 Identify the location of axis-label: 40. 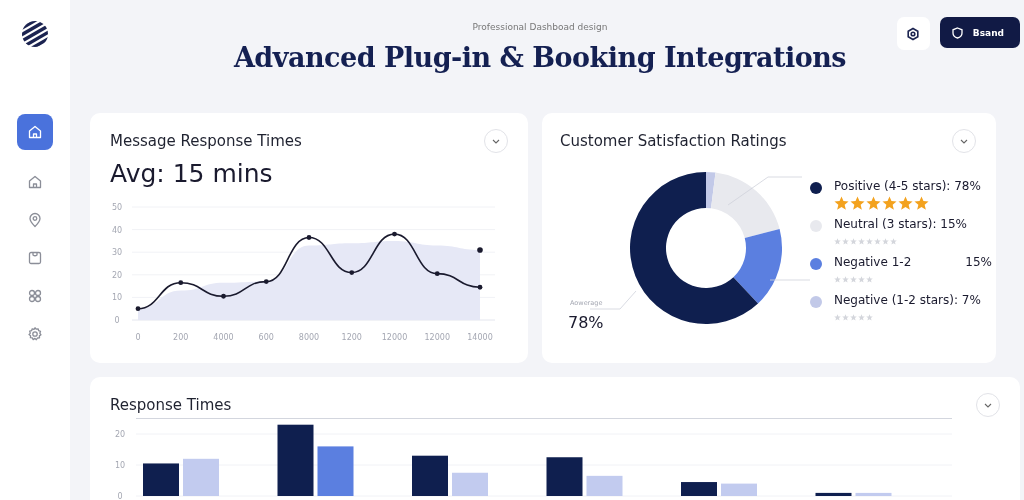
(117, 230).